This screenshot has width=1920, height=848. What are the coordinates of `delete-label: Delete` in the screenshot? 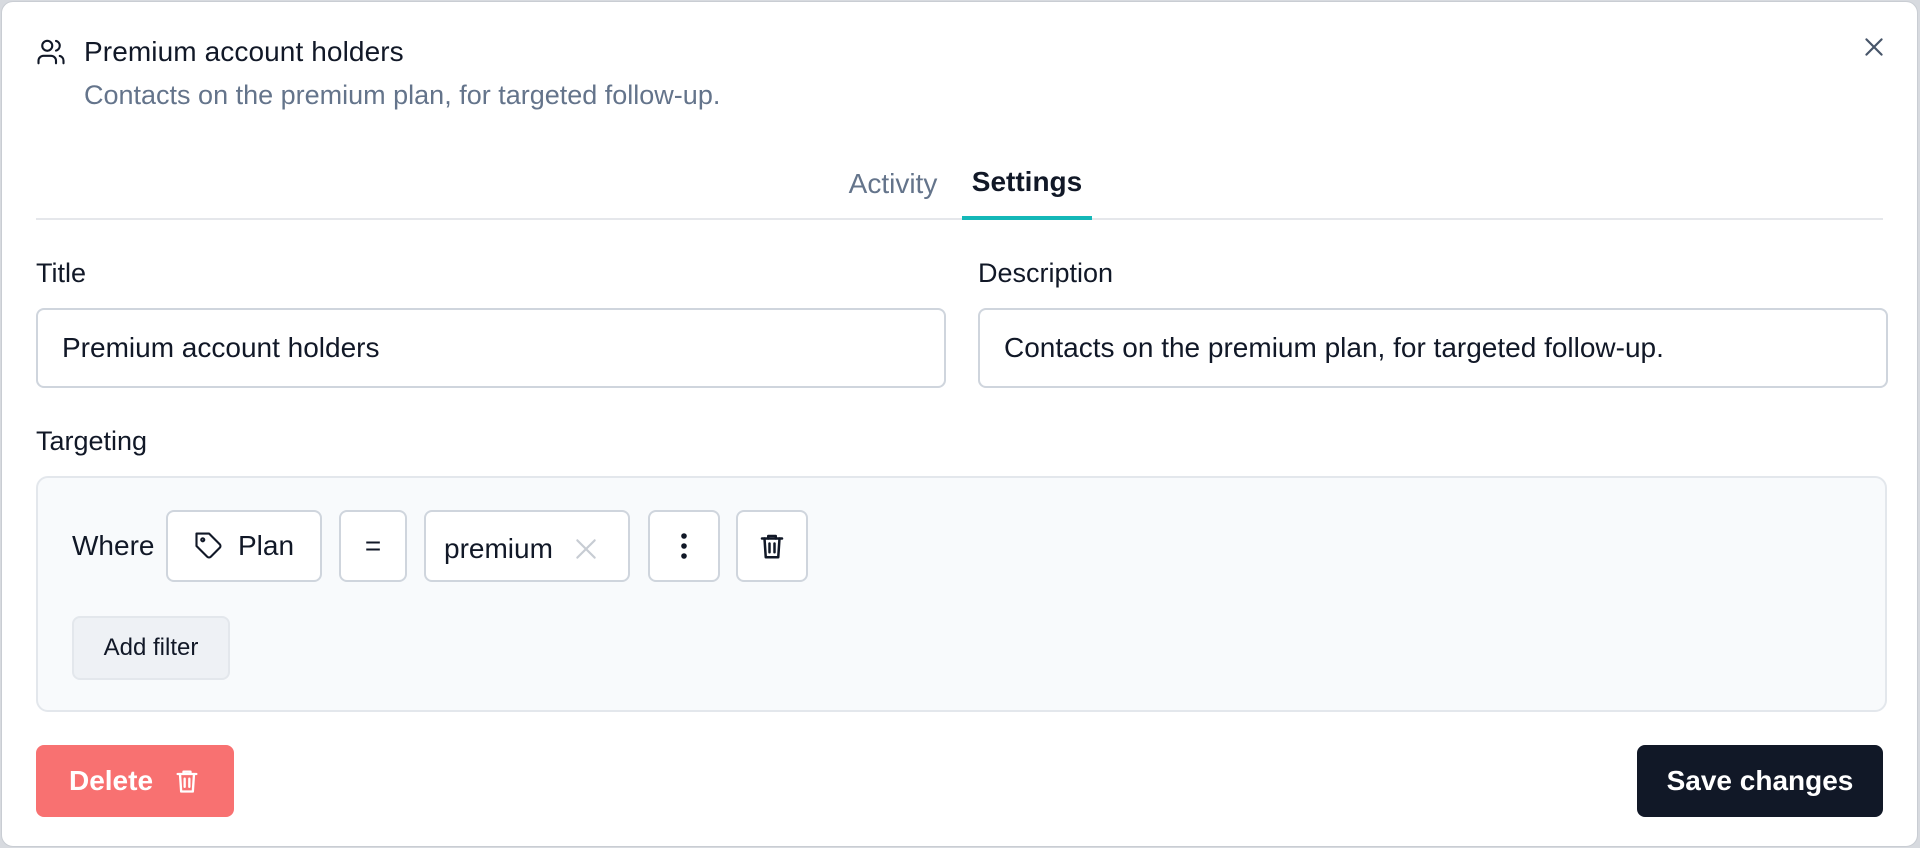 It's located at (111, 780).